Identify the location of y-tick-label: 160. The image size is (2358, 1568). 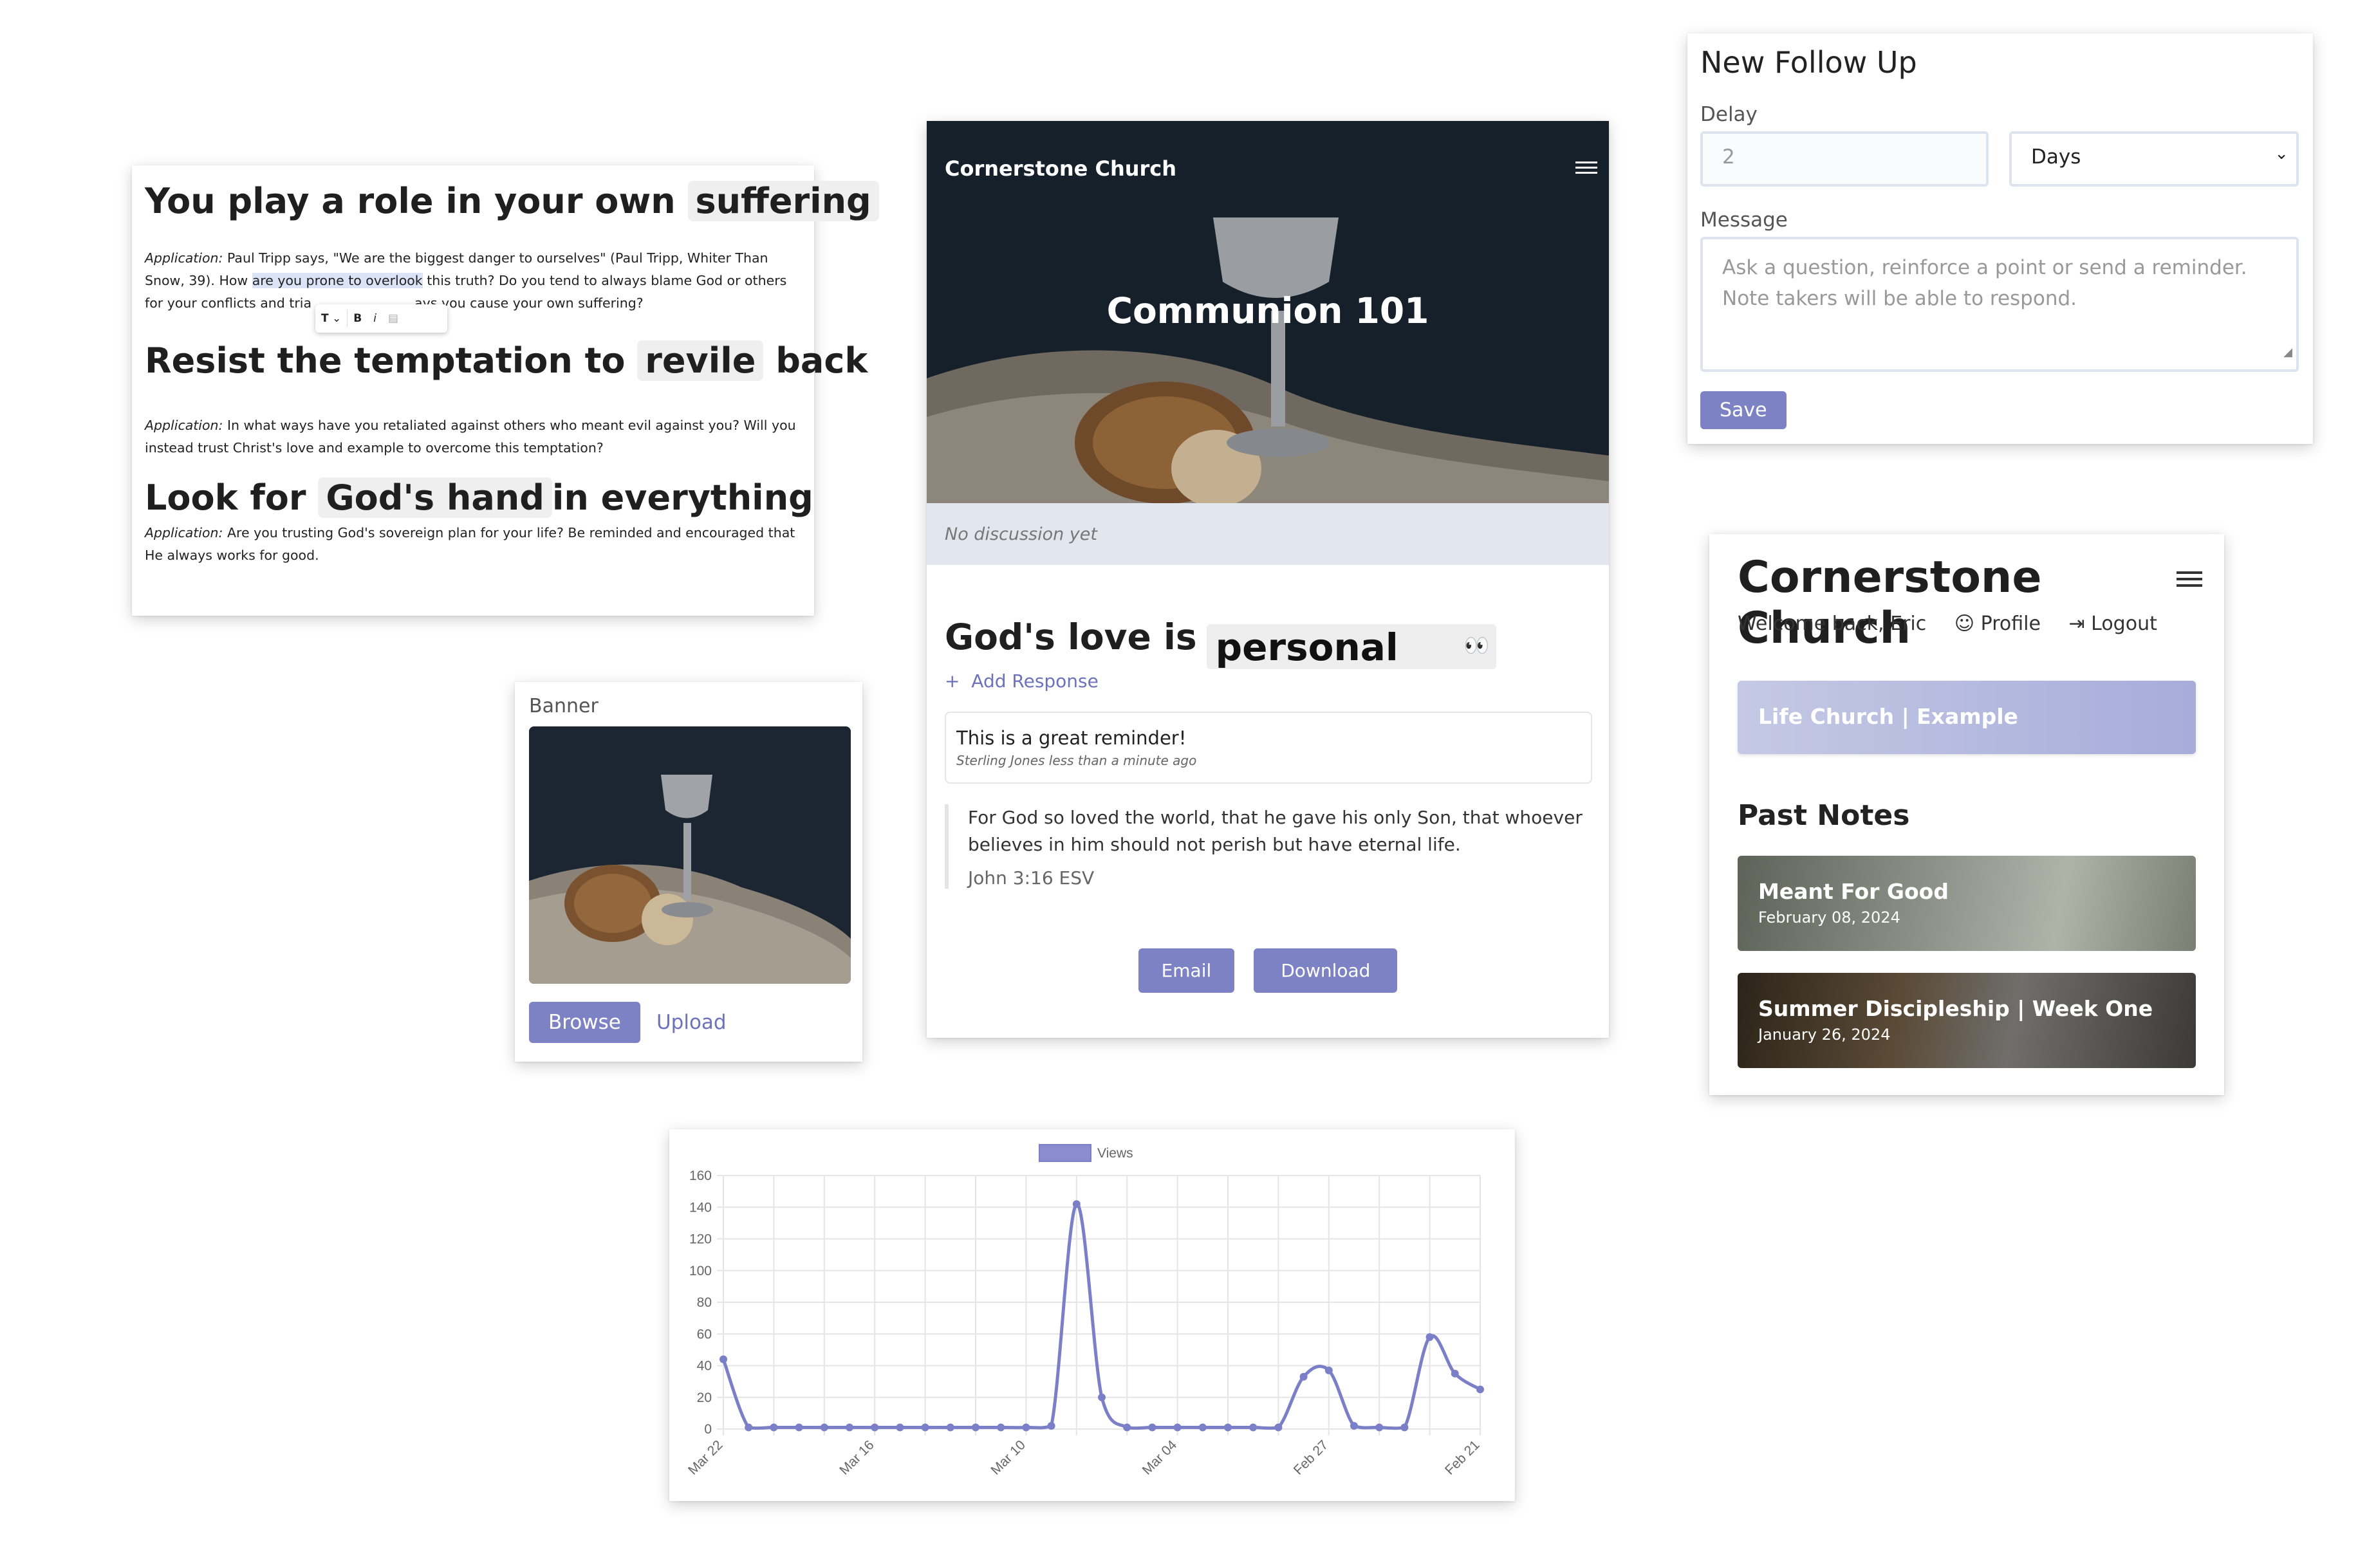
(700, 1176).